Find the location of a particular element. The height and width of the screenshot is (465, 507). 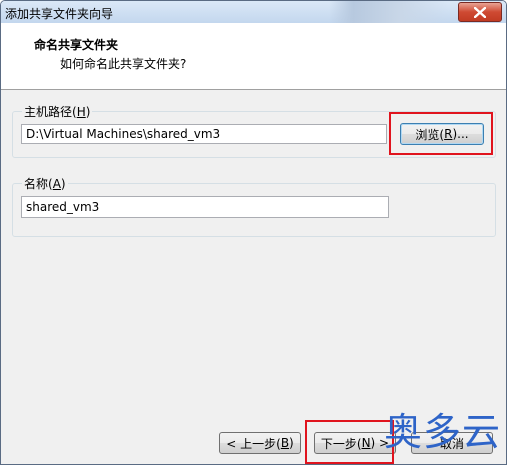

close-icon is located at coordinates (480, 12).